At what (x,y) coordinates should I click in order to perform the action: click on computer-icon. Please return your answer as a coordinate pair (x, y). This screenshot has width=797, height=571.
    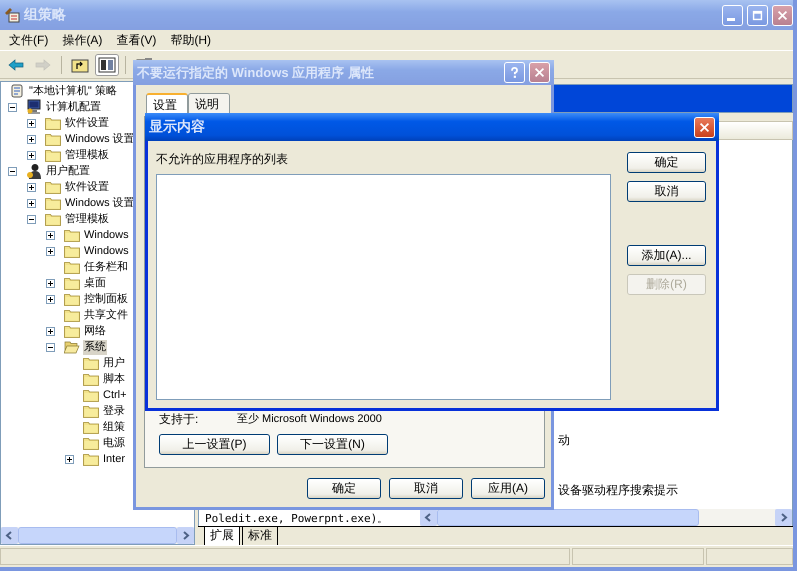
    Looking at the image, I should click on (34, 107).